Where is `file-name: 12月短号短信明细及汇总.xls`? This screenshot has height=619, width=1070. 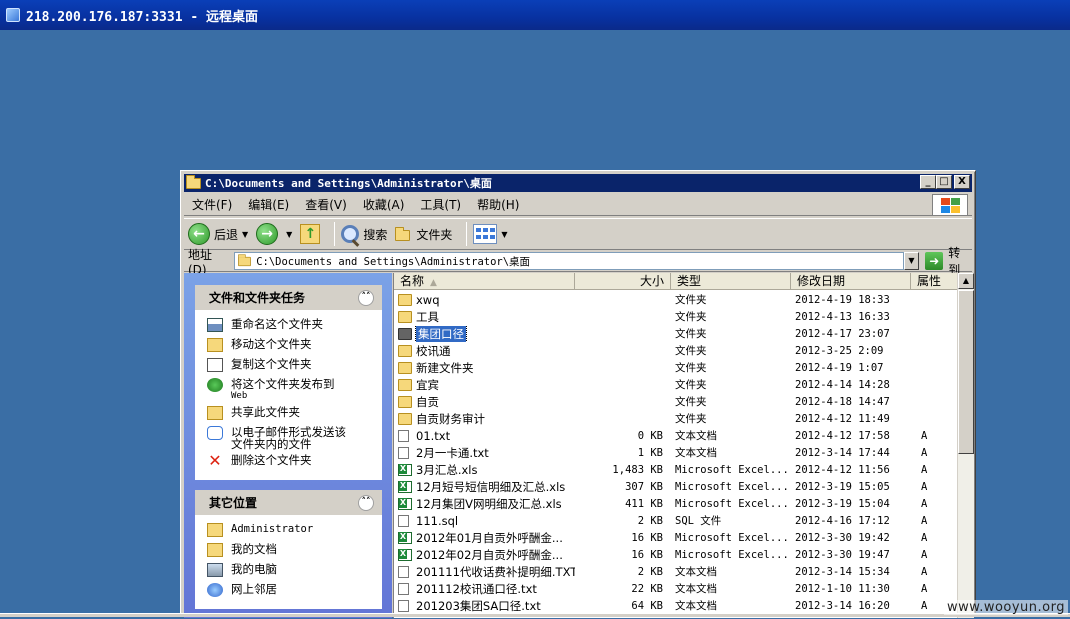 file-name: 12月短号短信明细及汇总.xls is located at coordinates (491, 486).